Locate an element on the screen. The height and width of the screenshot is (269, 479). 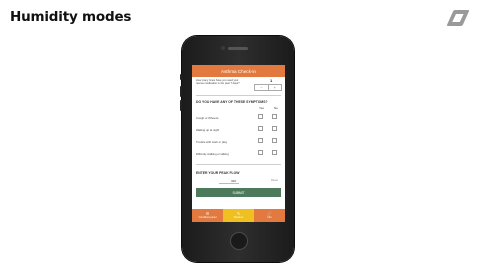
symptom-label: Difficulty walking or talking is located at coordinates (212, 154).